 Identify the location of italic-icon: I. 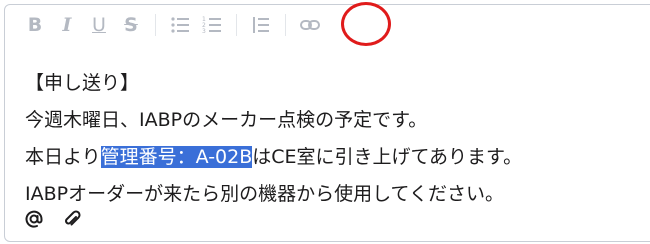
(67, 24).